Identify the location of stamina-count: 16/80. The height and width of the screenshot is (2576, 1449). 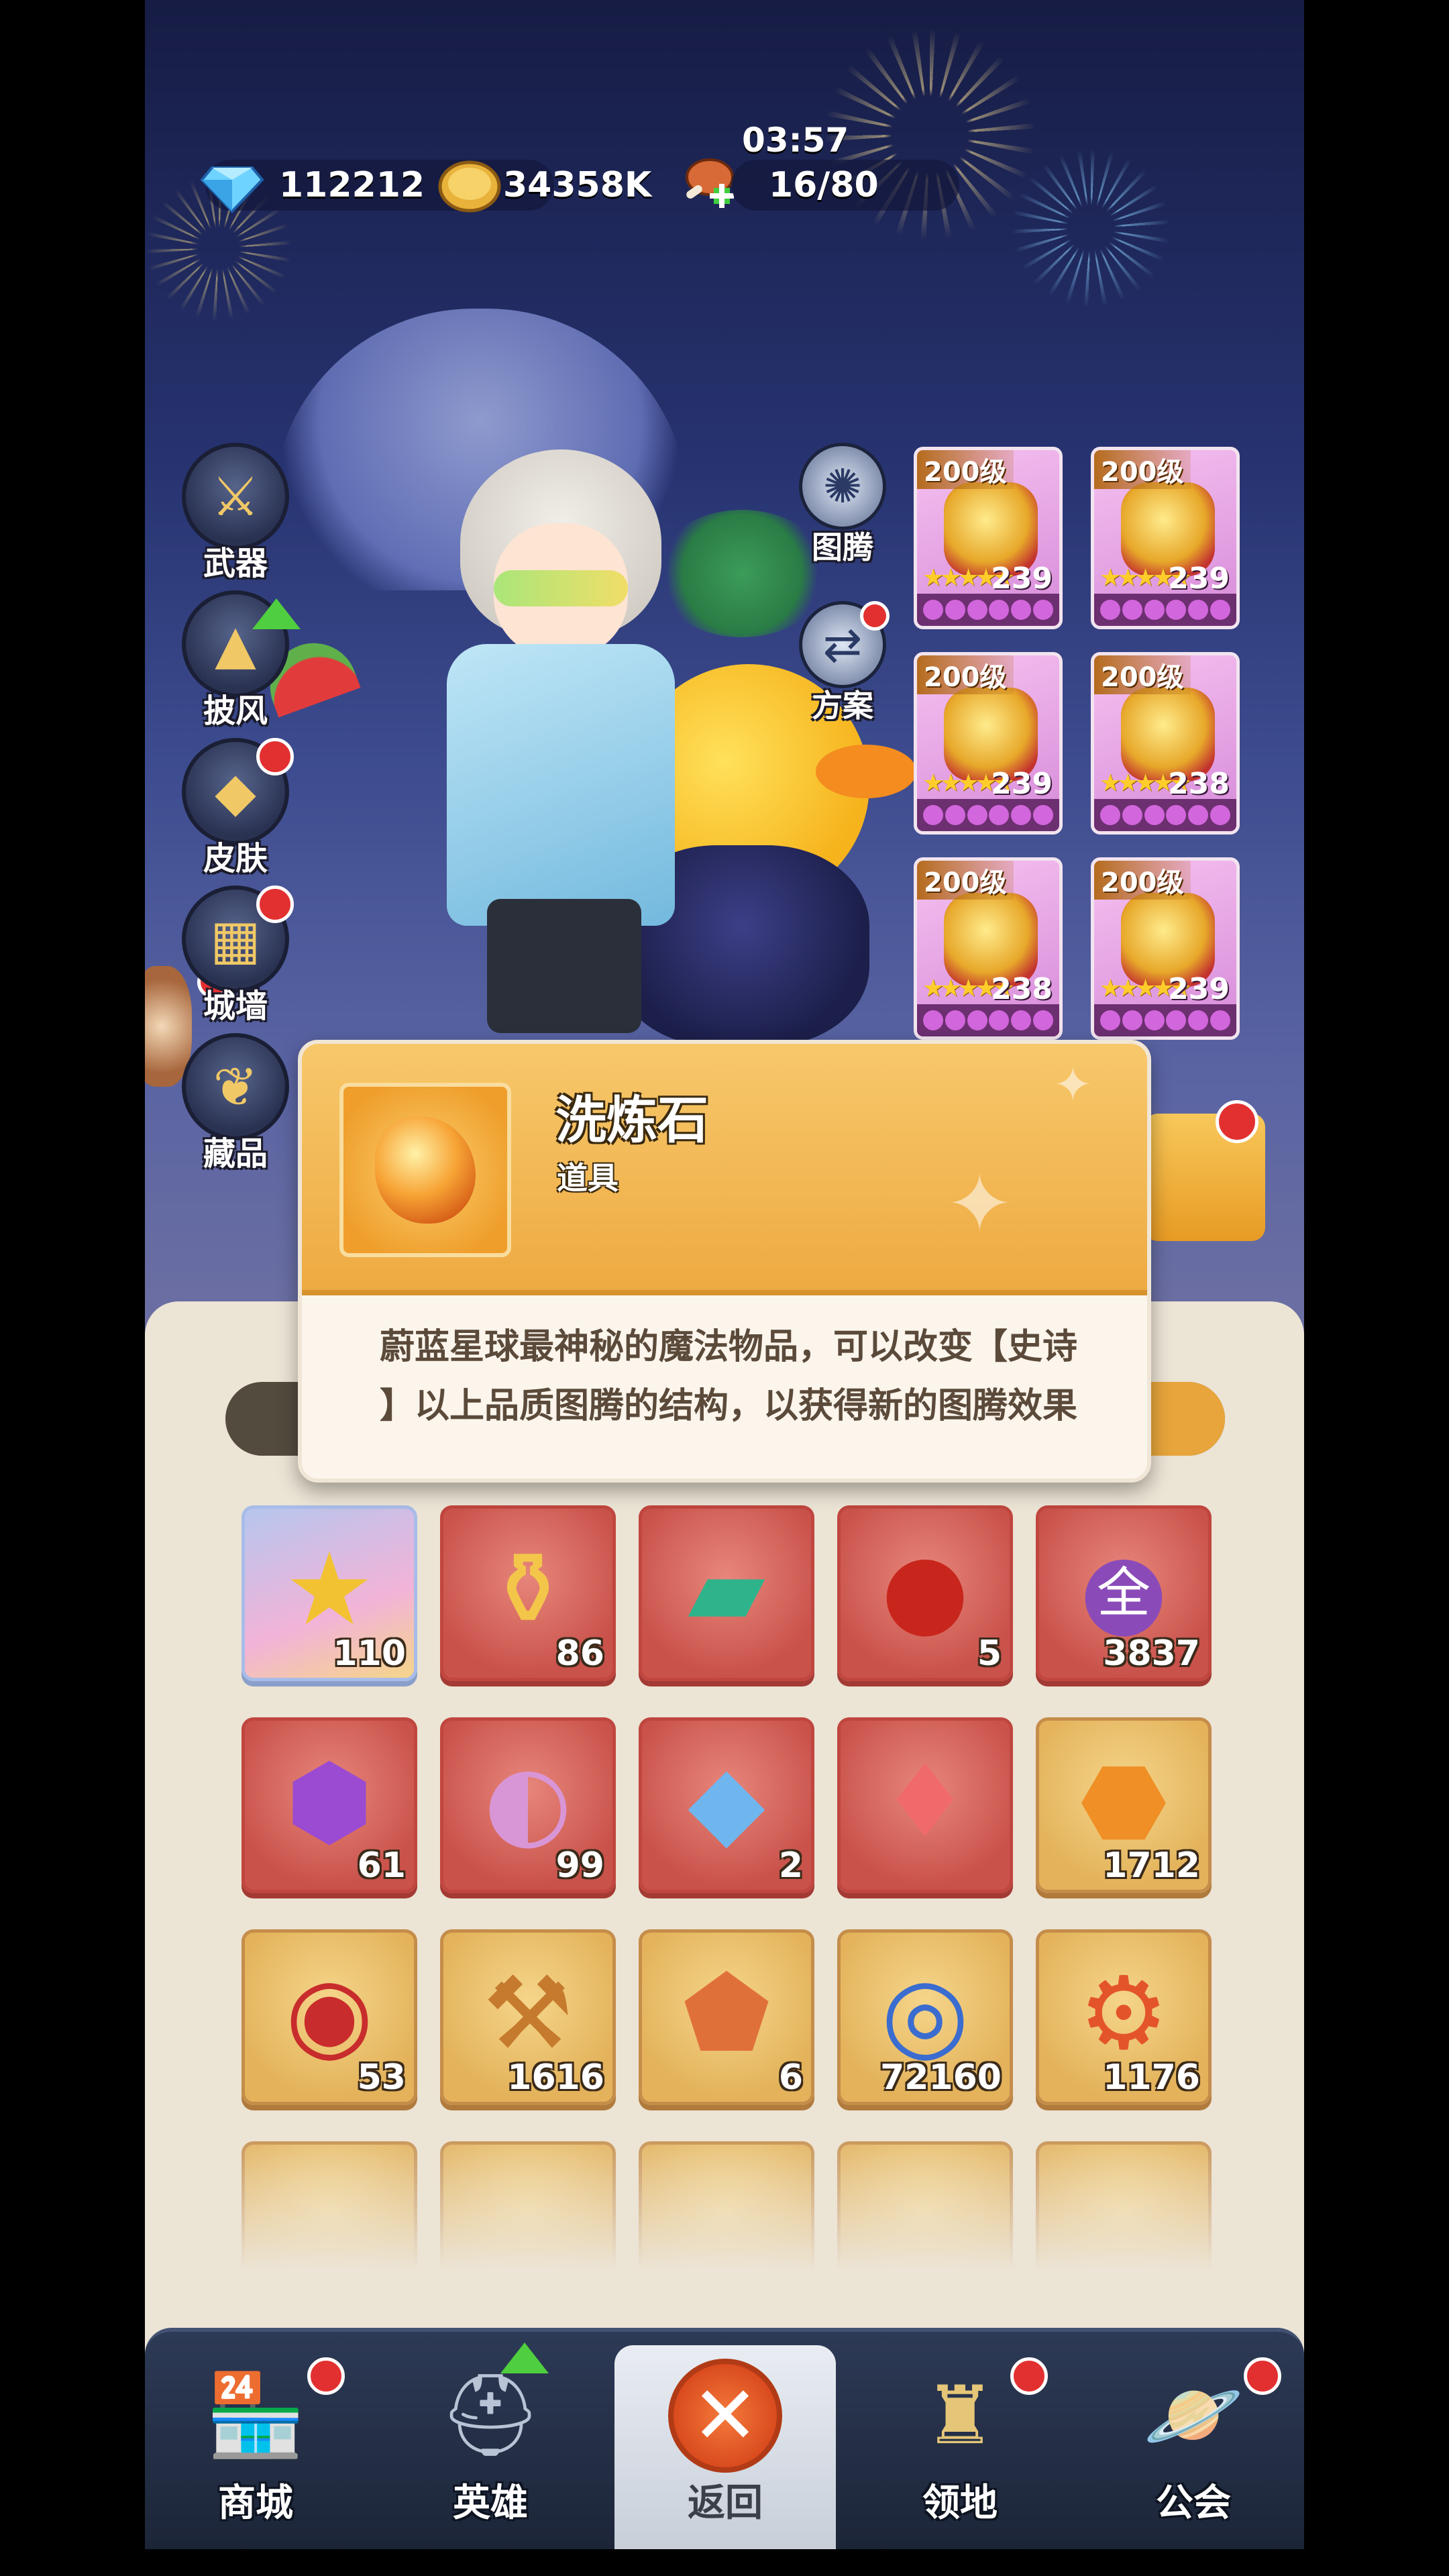
(824, 185).